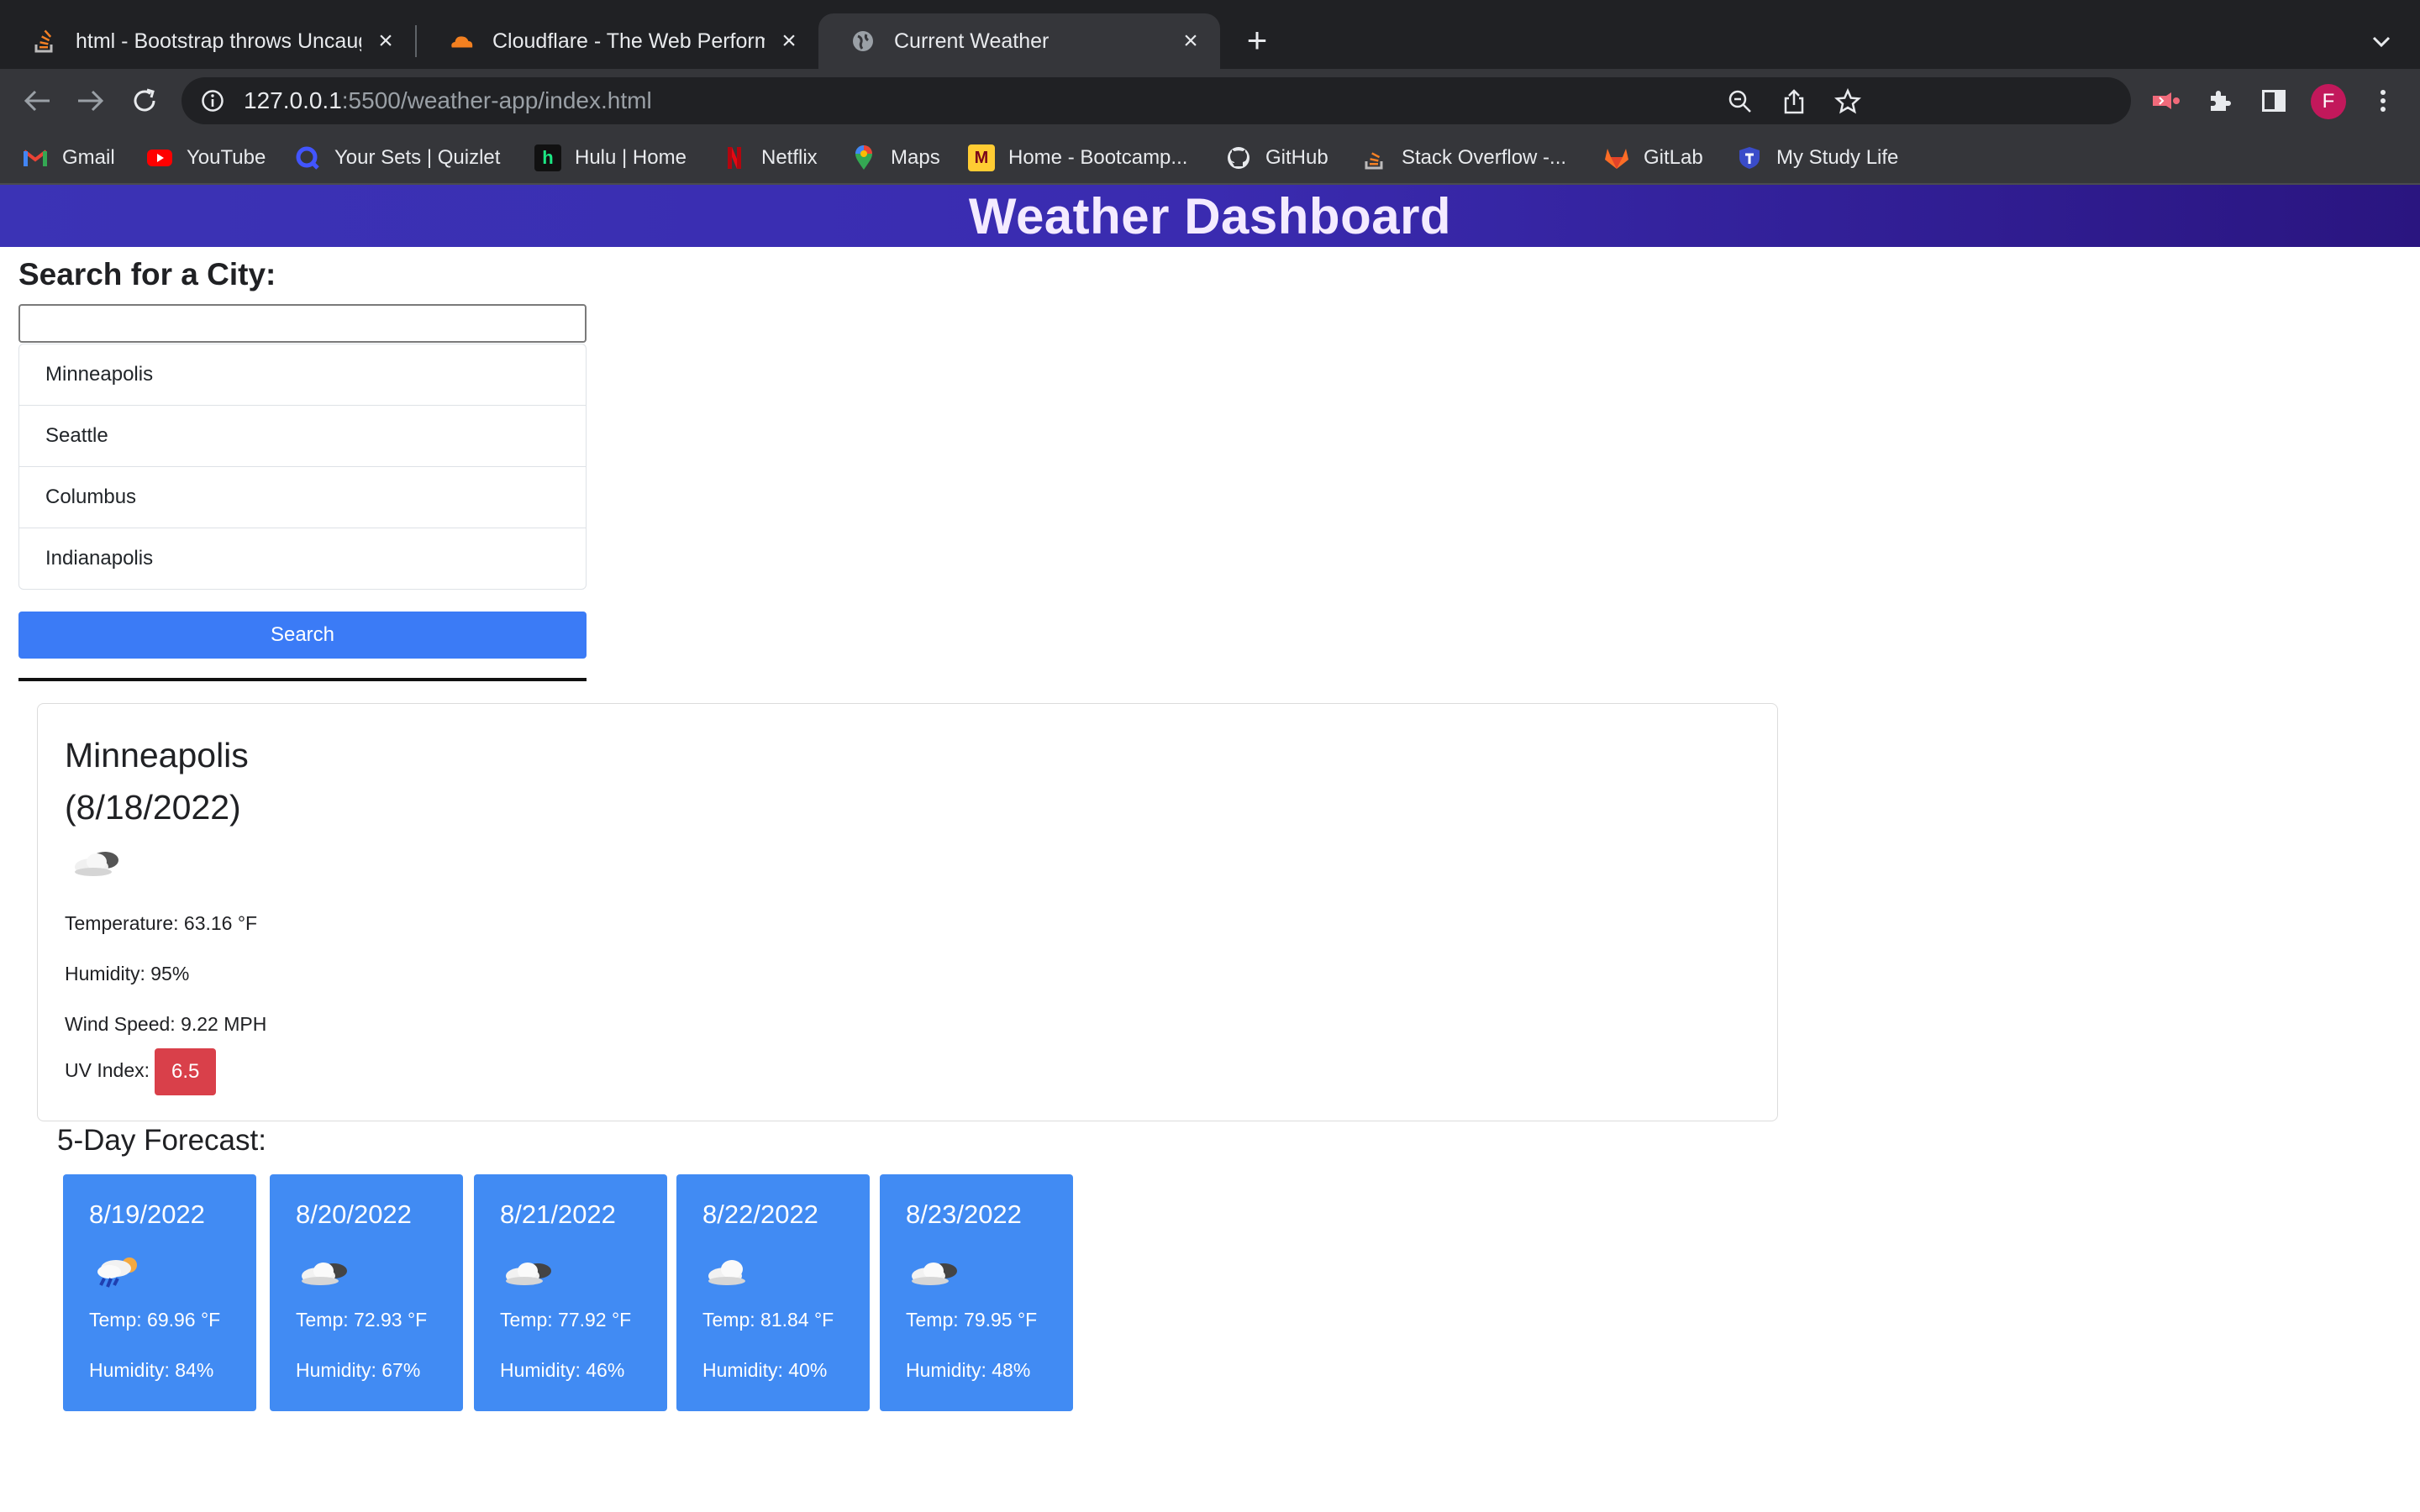 The width and height of the screenshot is (2420, 1512). I want to click on bookmark-quizlet: Your Sets | Quizlet, so click(397, 158).